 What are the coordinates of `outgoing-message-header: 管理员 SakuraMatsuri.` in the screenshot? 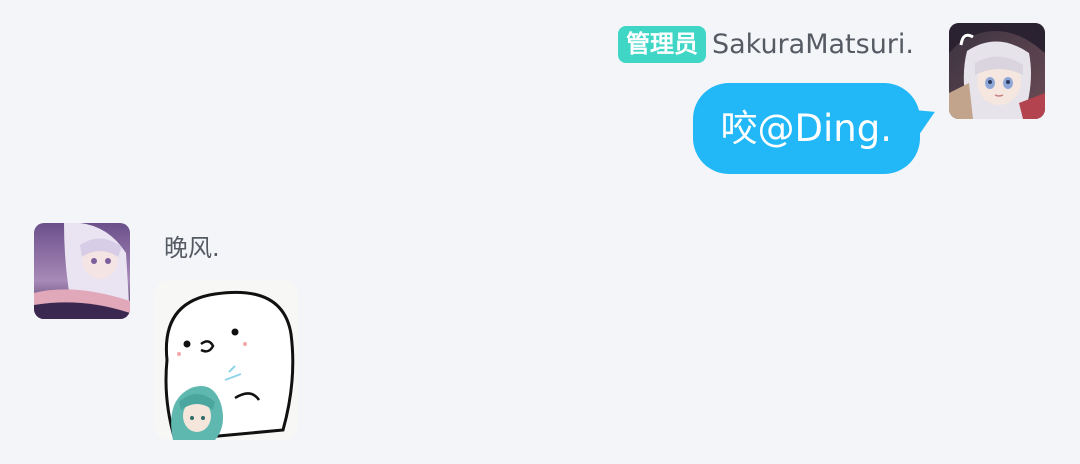 It's located at (765, 44).